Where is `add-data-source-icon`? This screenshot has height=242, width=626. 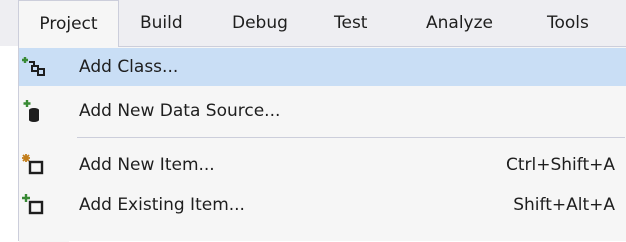
add-data-source-icon is located at coordinates (34, 111).